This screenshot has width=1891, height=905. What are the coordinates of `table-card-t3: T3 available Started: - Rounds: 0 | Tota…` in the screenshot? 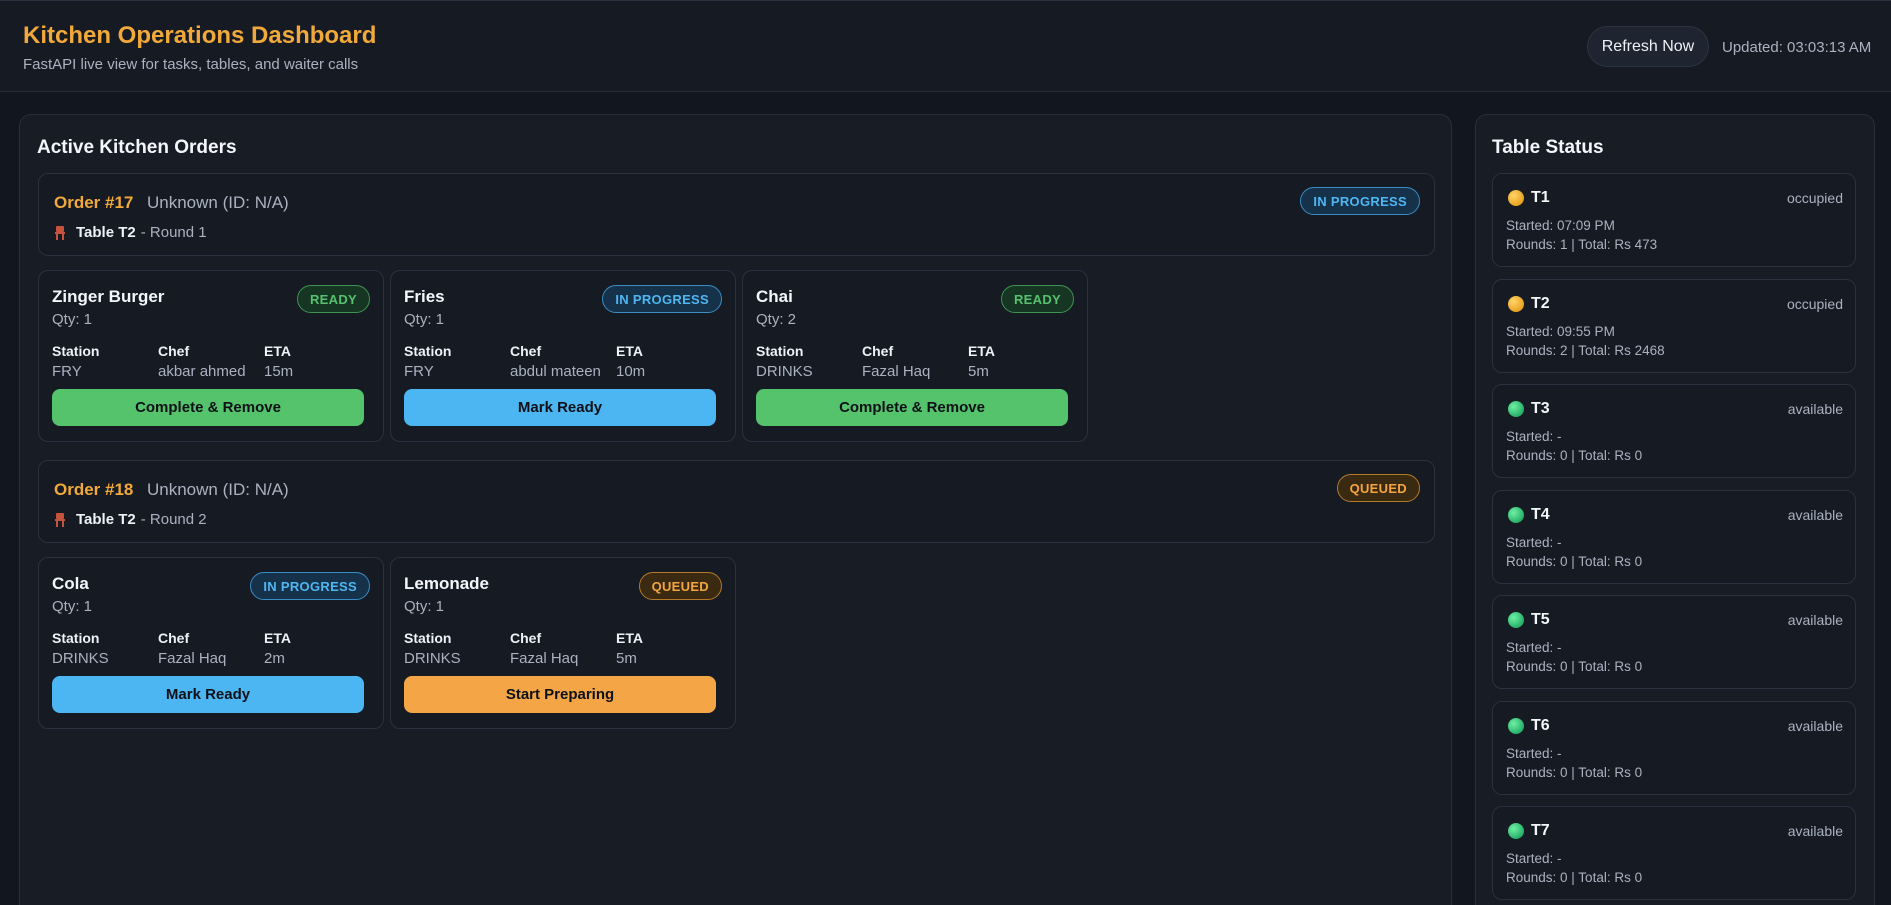 It's located at (1674, 431).